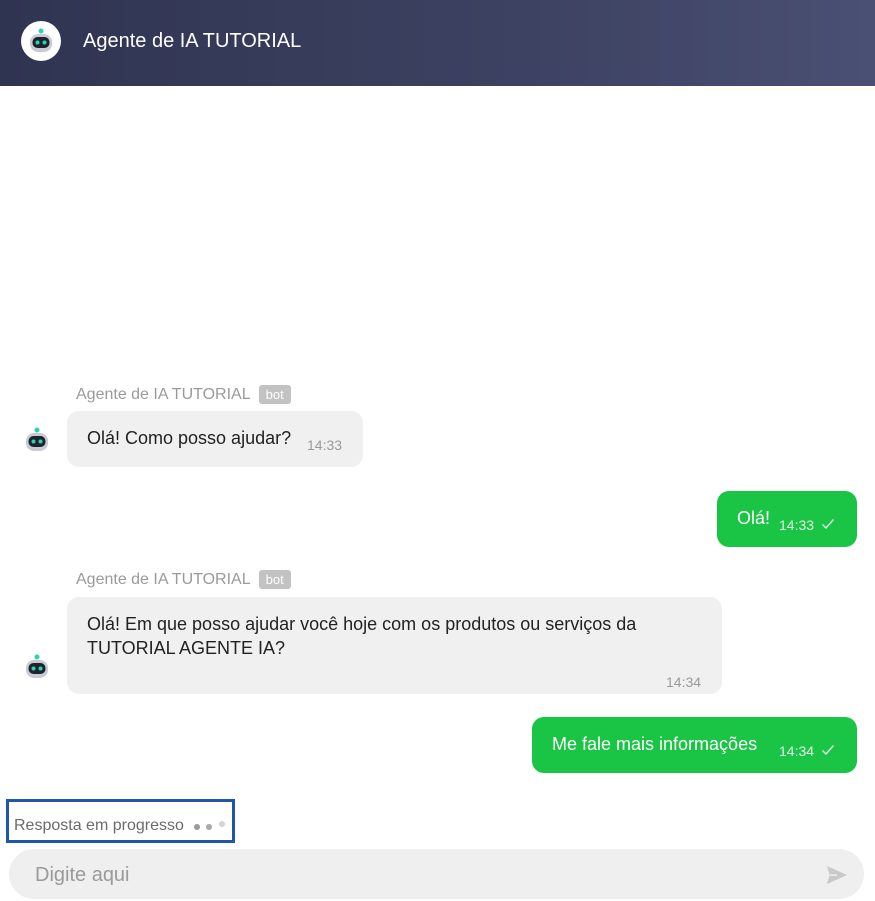 This screenshot has width=875, height=901. I want to click on typing-indicator: Resposta em progresso, so click(120, 821).